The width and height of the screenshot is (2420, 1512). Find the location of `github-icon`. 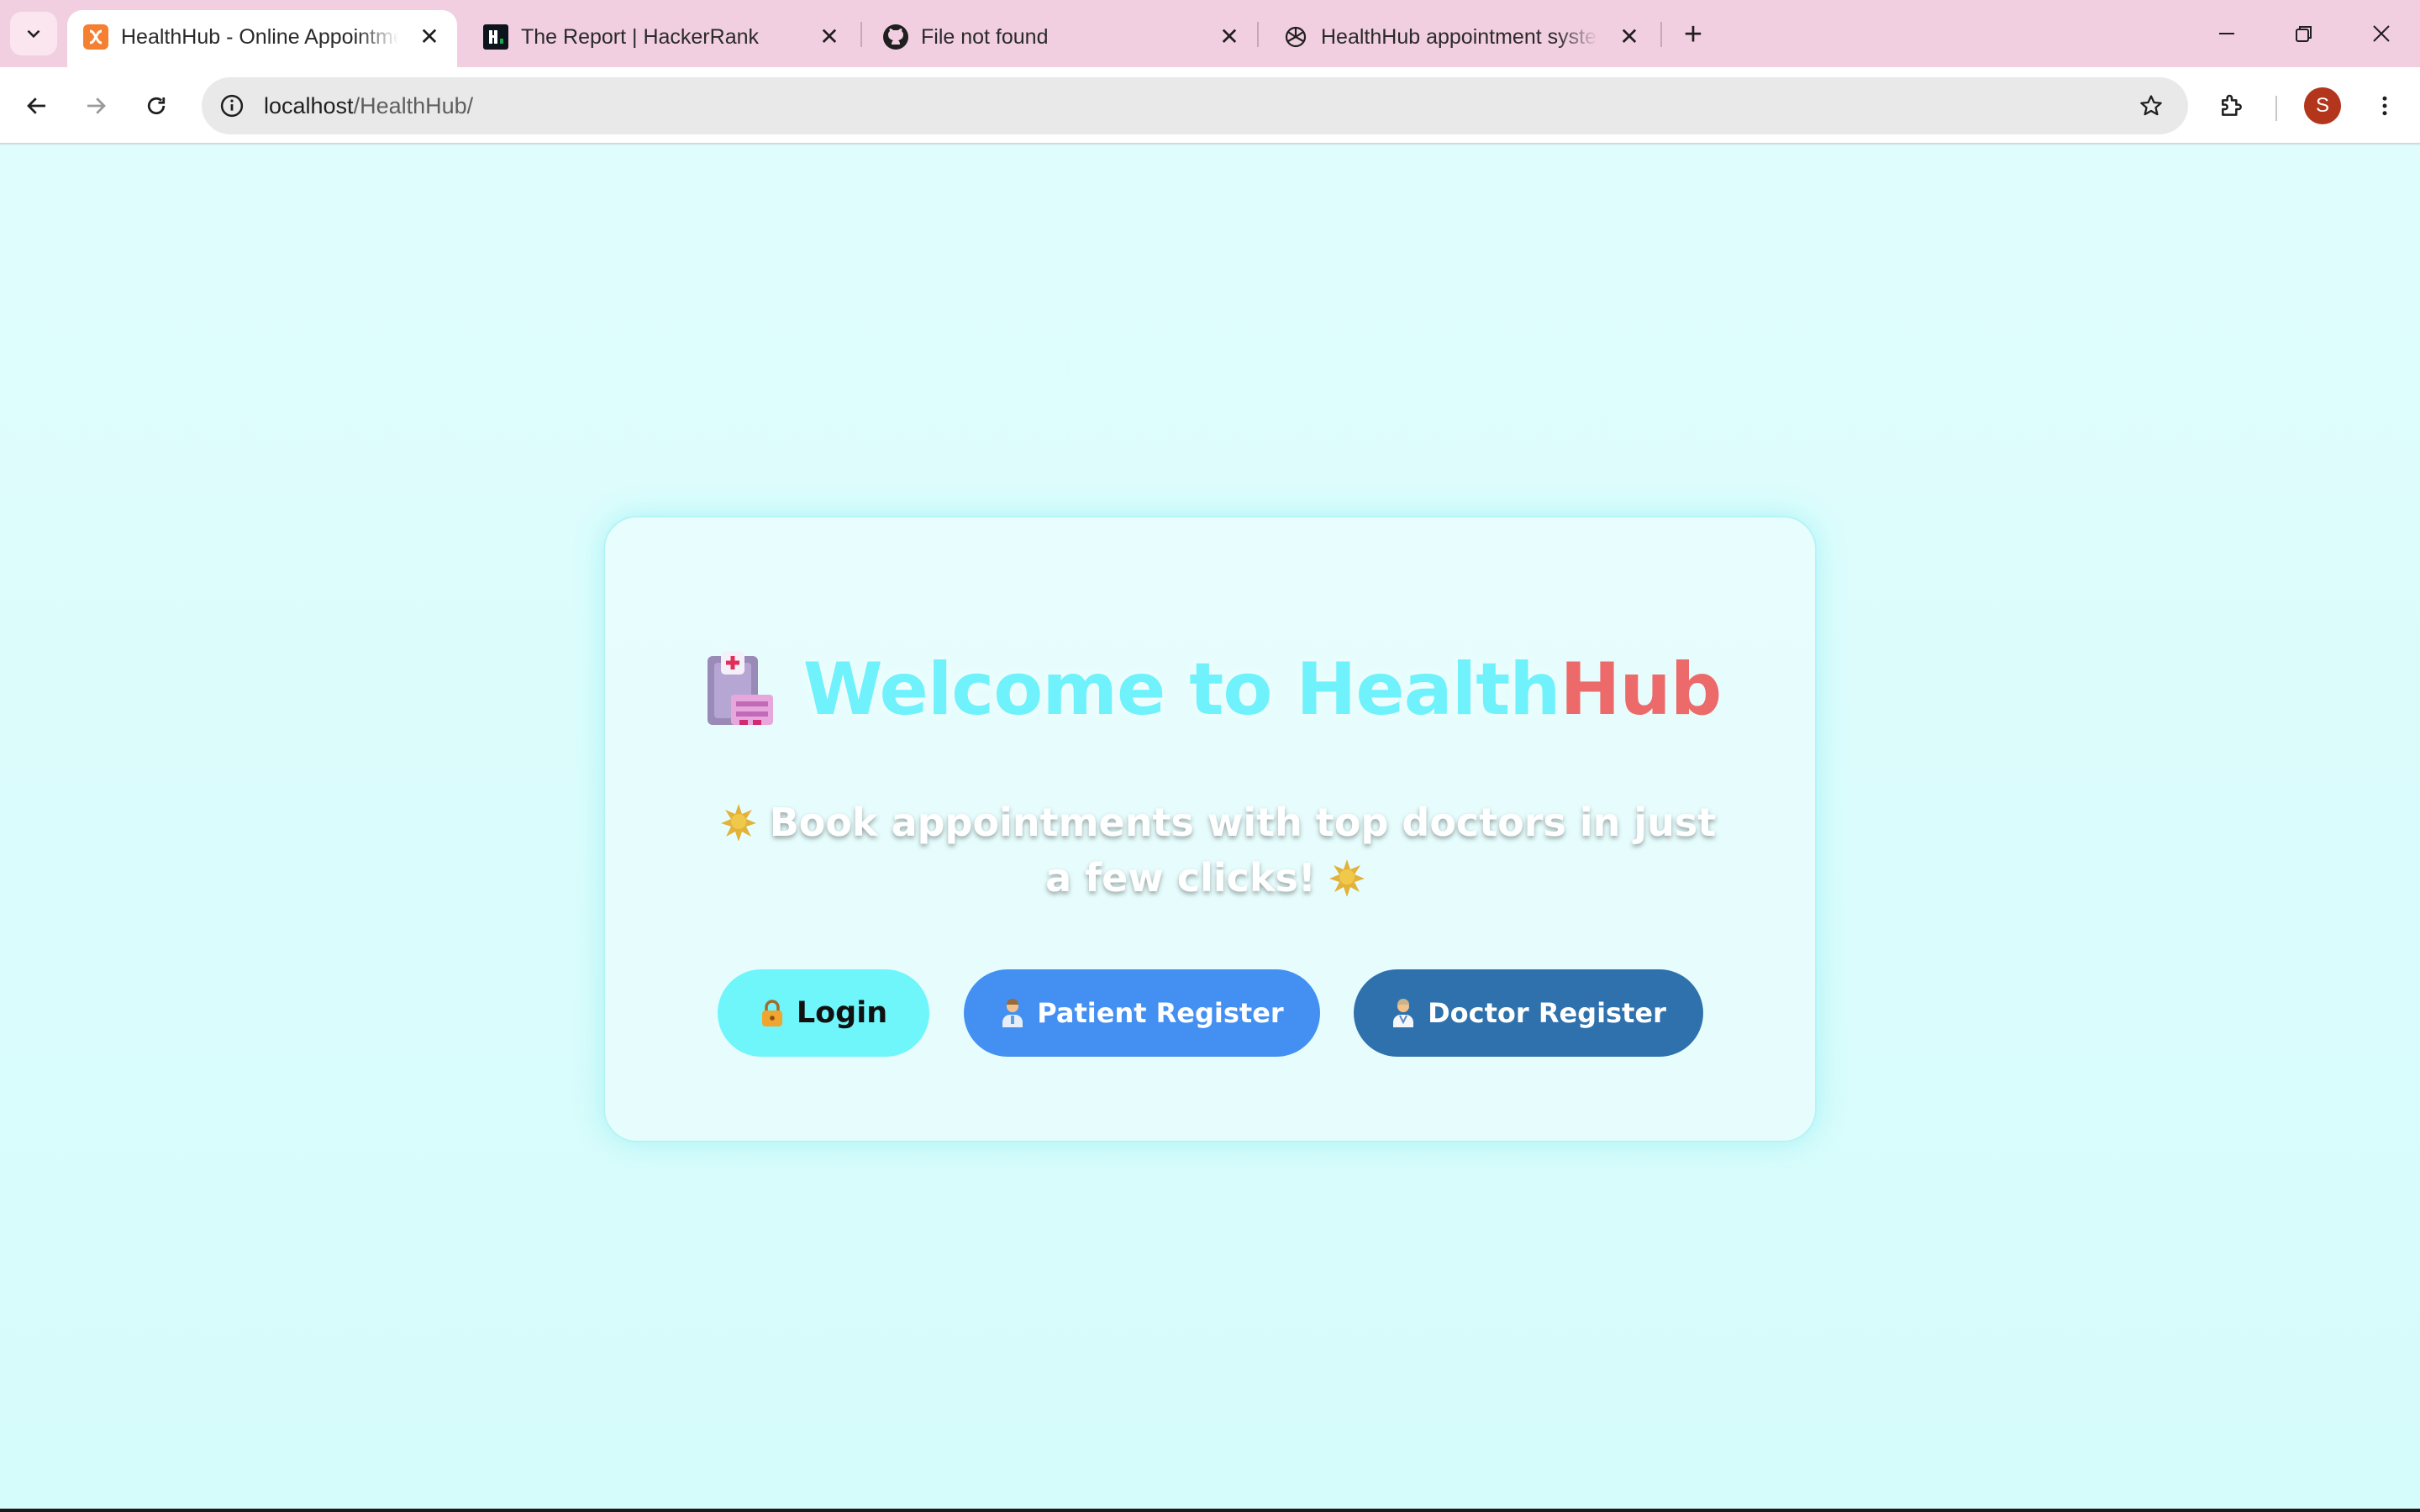

github-icon is located at coordinates (896, 37).